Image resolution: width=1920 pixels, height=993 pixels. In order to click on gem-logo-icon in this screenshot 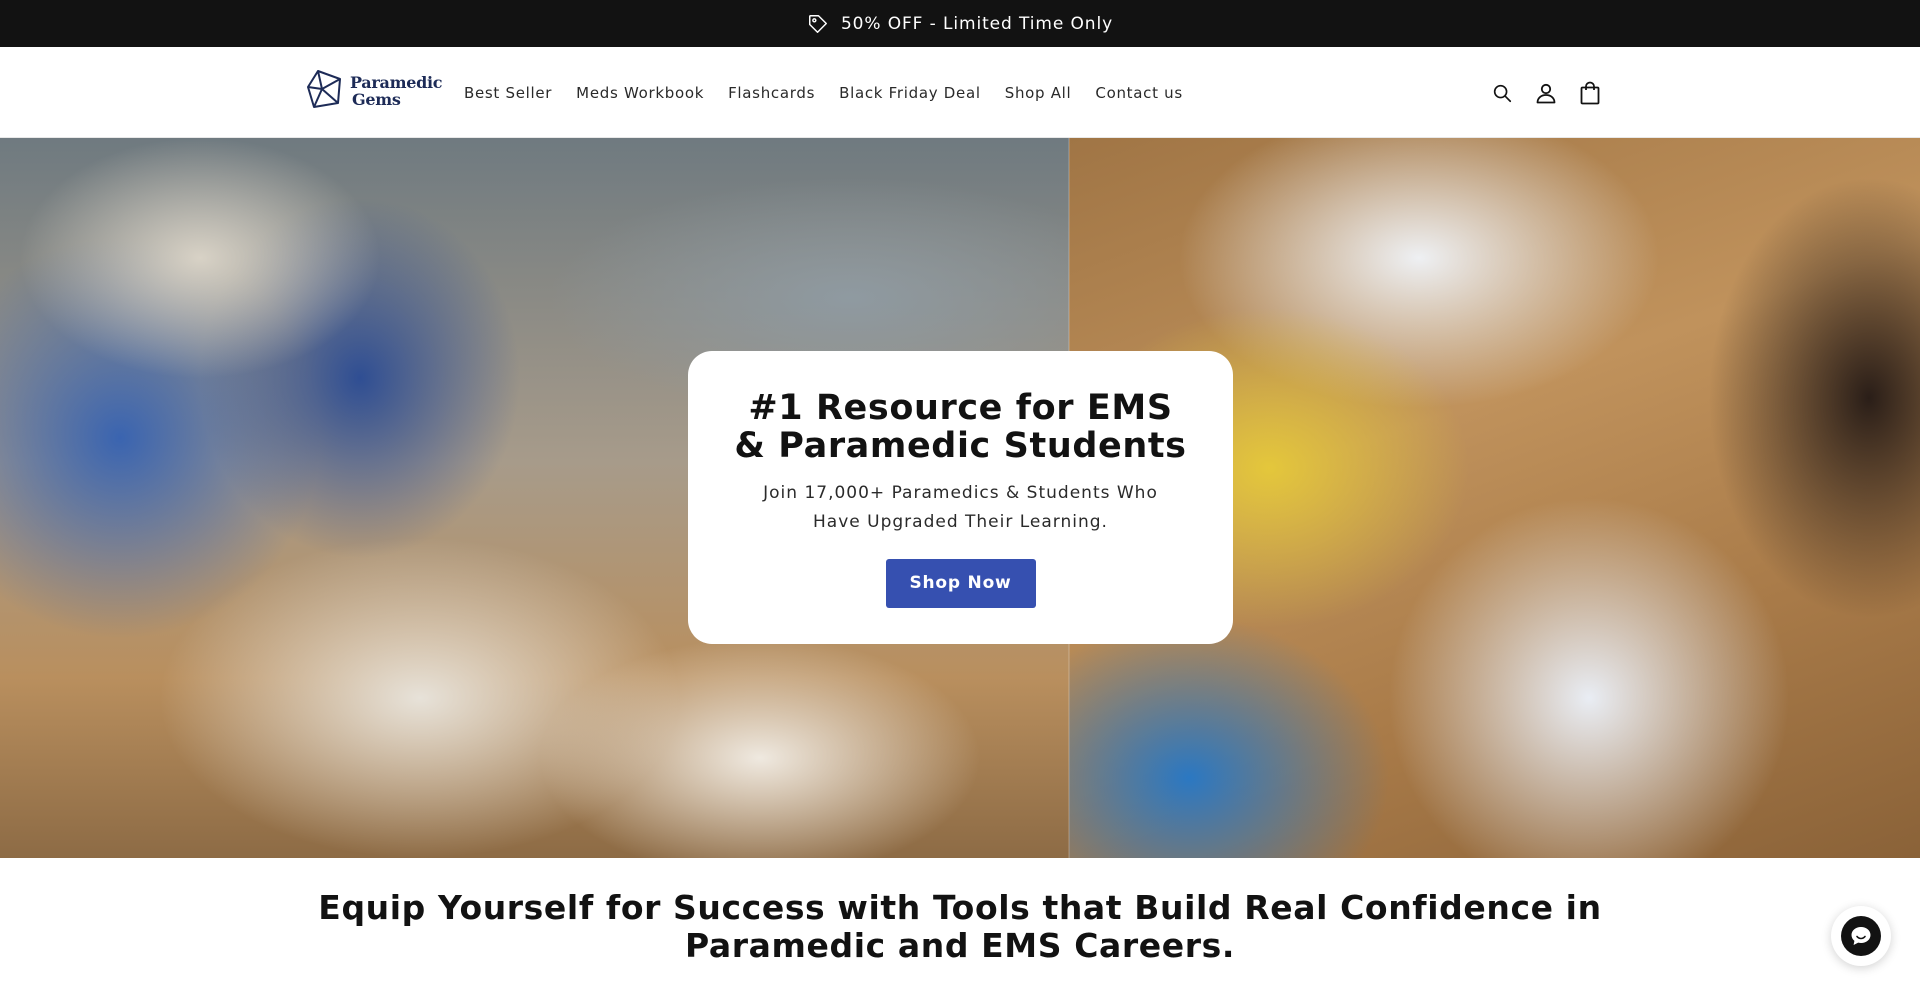, I will do `click(325, 91)`.